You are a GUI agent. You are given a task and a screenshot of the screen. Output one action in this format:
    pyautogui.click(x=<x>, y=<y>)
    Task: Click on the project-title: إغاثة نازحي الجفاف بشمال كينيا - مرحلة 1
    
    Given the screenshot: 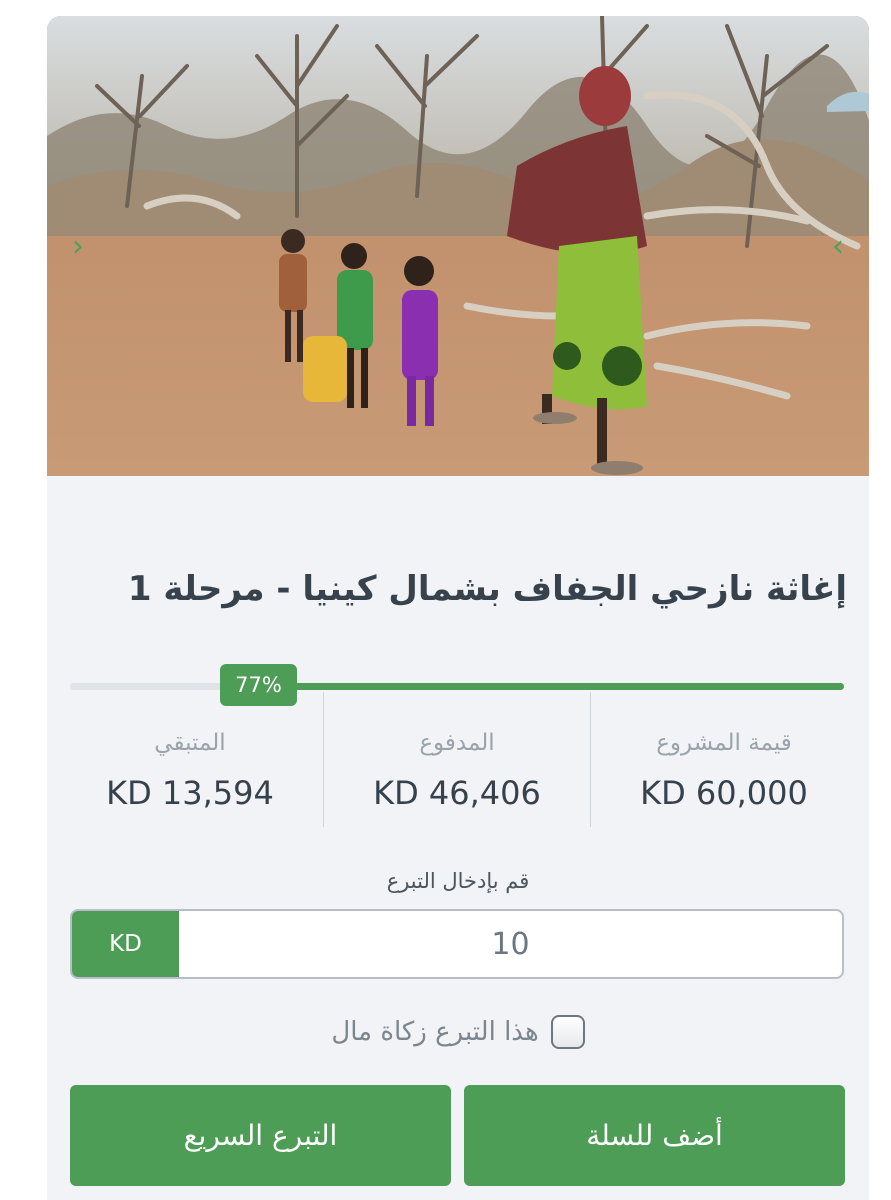 What is the action you would take?
    pyautogui.click(x=487, y=589)
    